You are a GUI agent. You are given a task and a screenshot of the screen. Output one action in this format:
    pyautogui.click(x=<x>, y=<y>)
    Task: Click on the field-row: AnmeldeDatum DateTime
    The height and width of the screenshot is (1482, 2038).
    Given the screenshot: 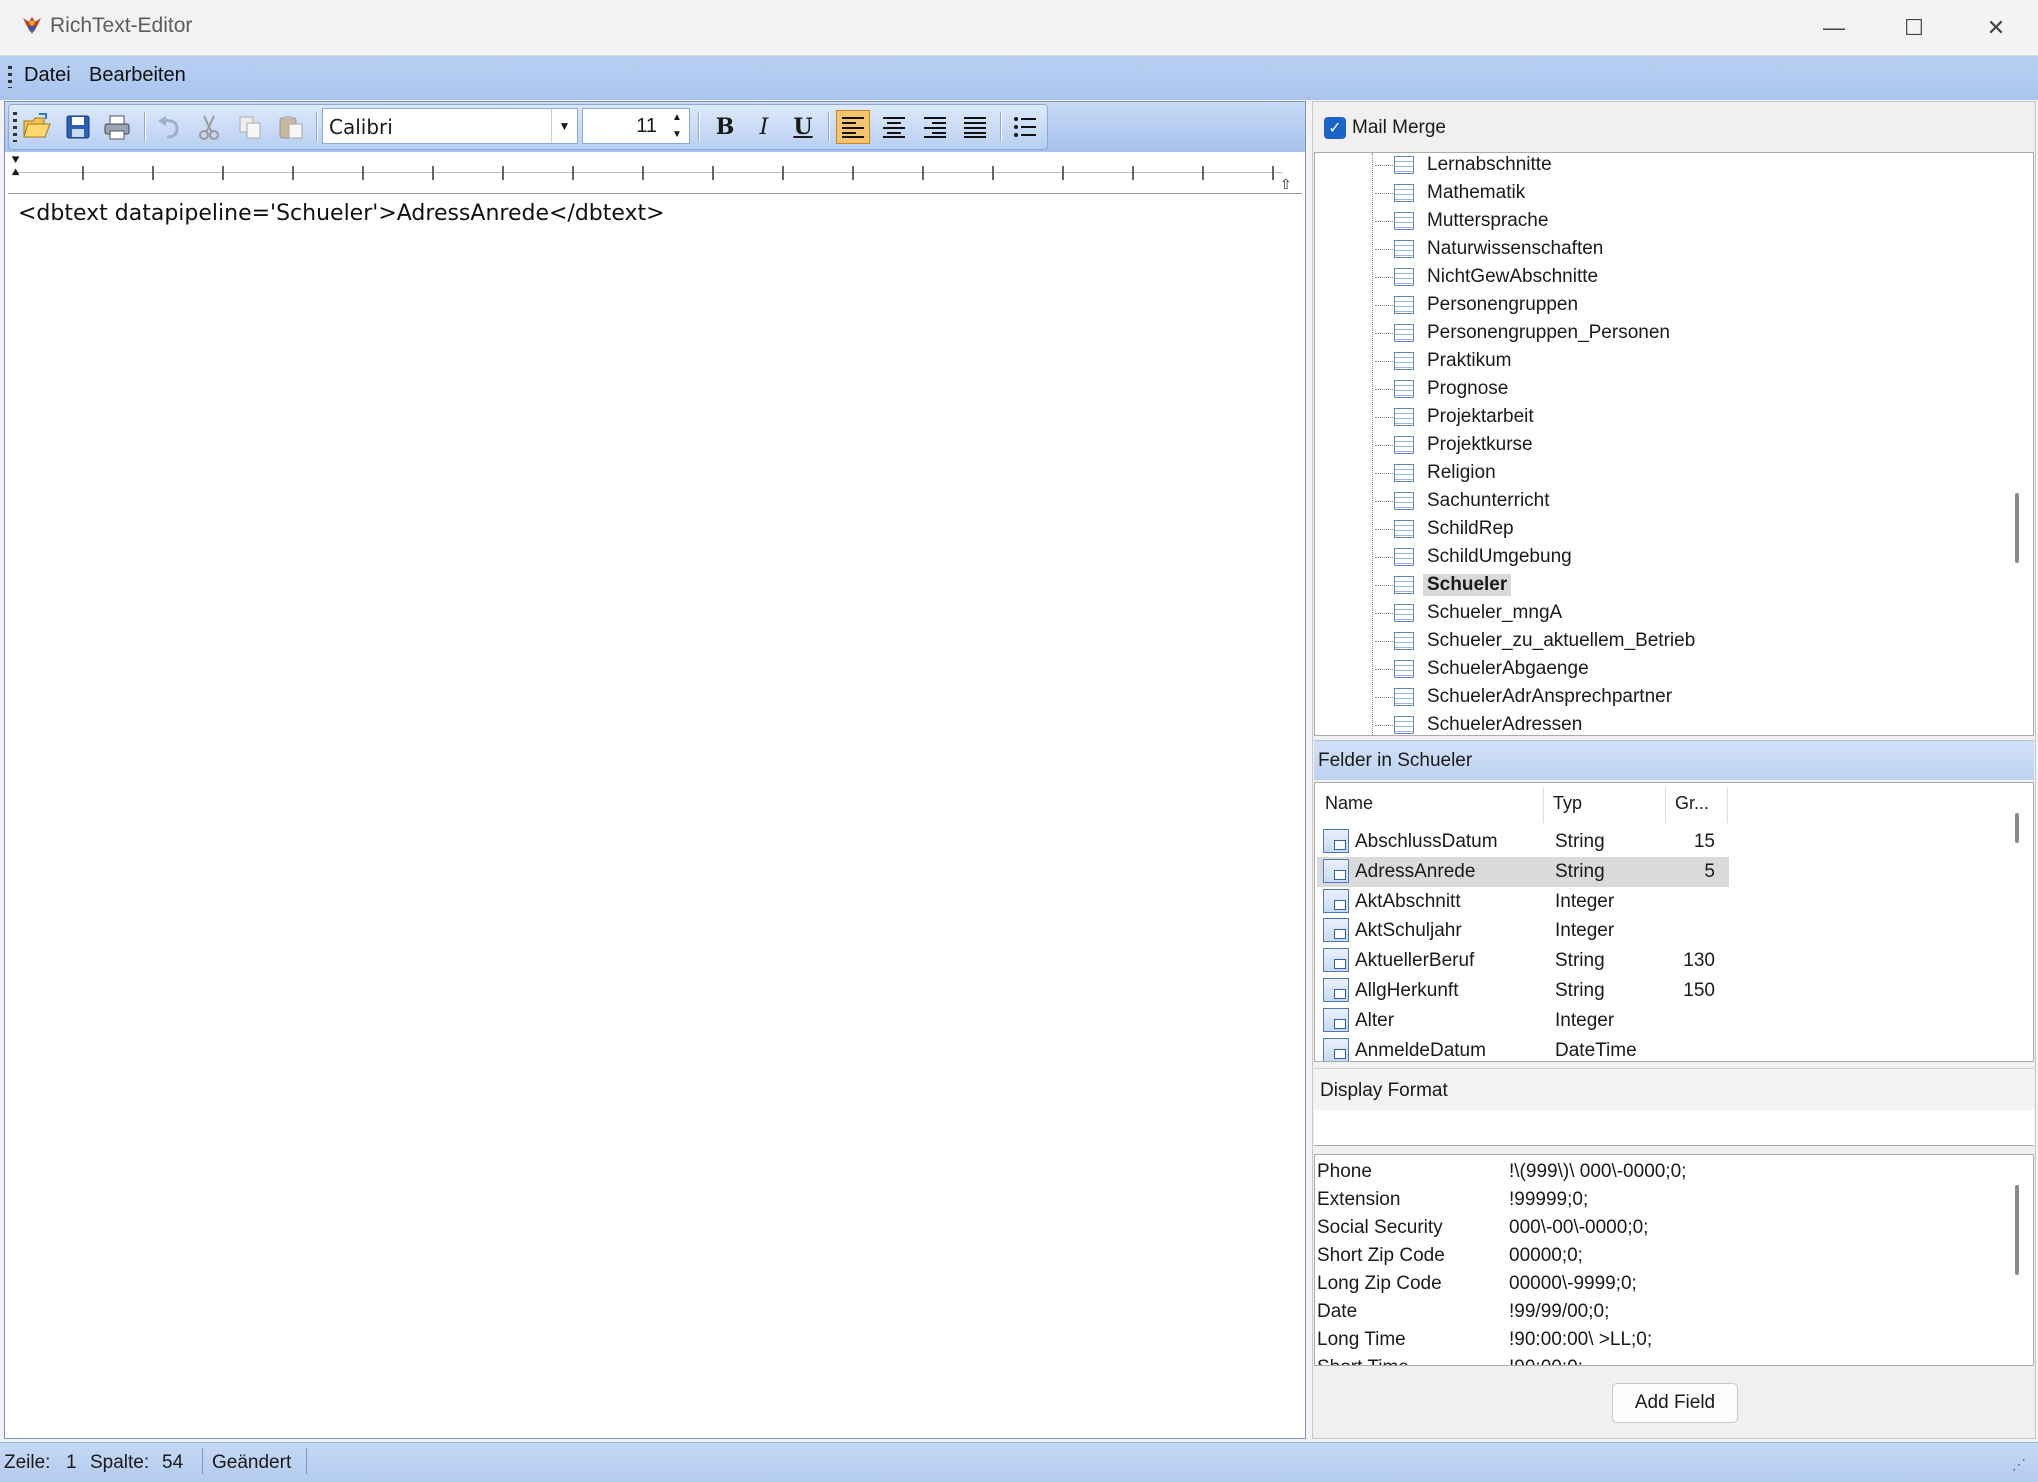 What is the action you would take?
    pyautogui.click(x=1673, y=1048)
    